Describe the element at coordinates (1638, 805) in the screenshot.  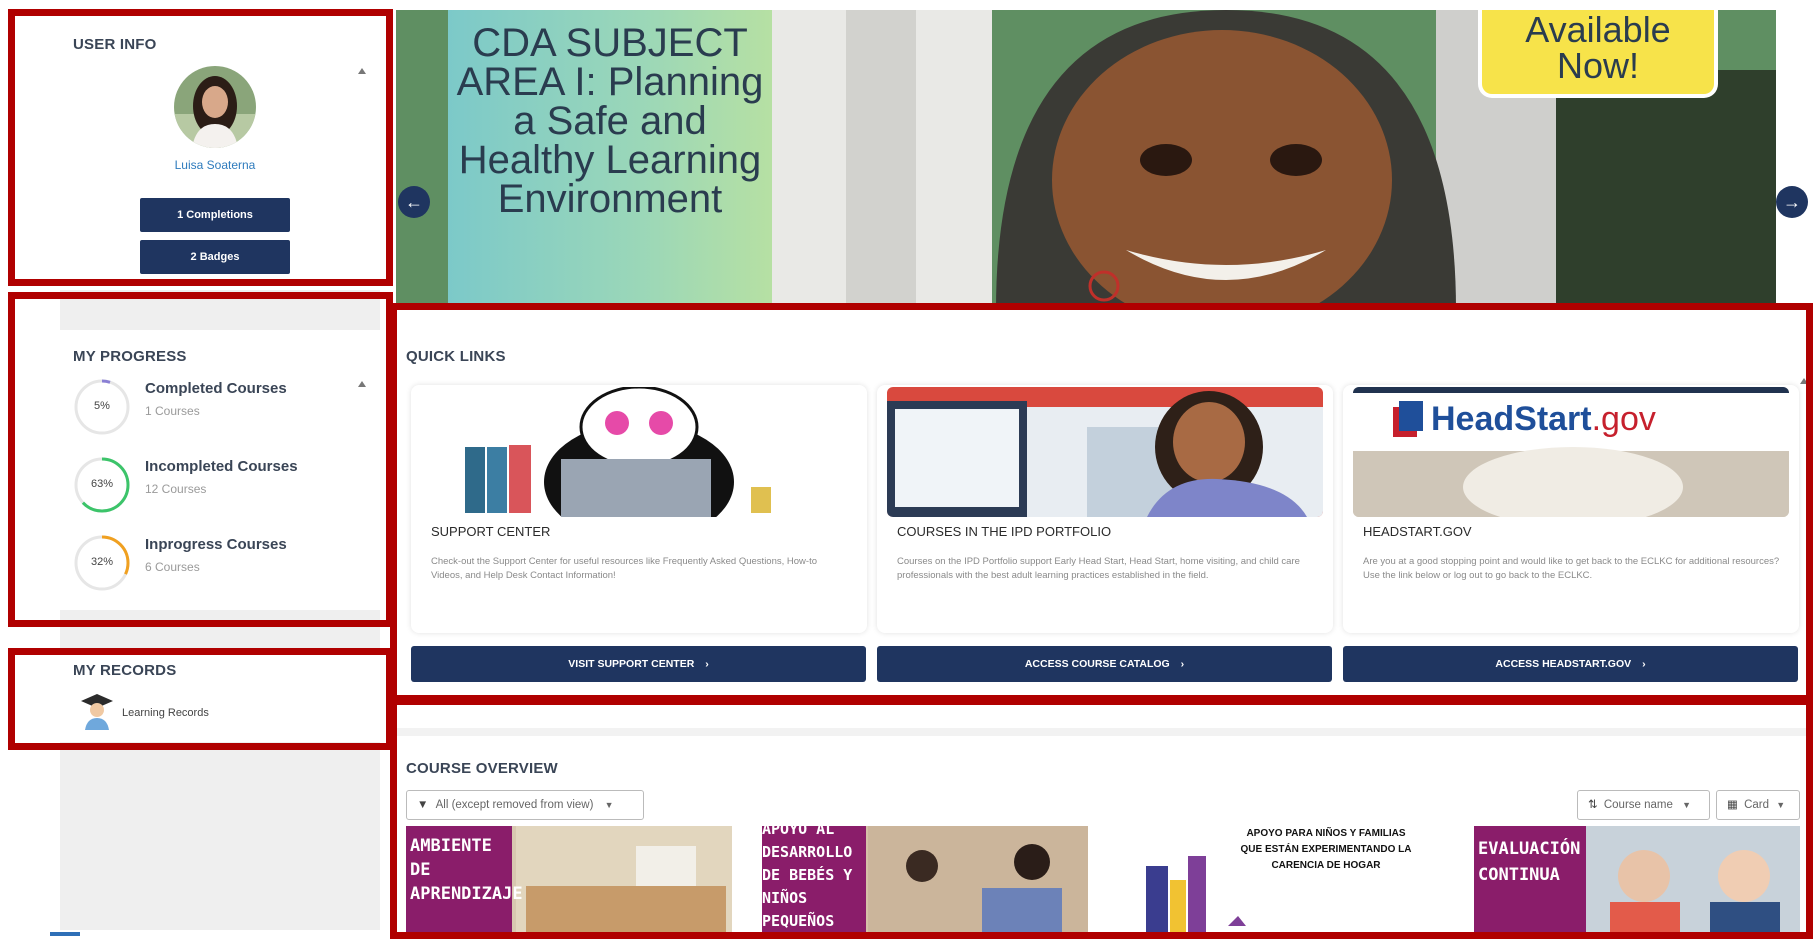
I see `course-sort-label: Course name` at that location.